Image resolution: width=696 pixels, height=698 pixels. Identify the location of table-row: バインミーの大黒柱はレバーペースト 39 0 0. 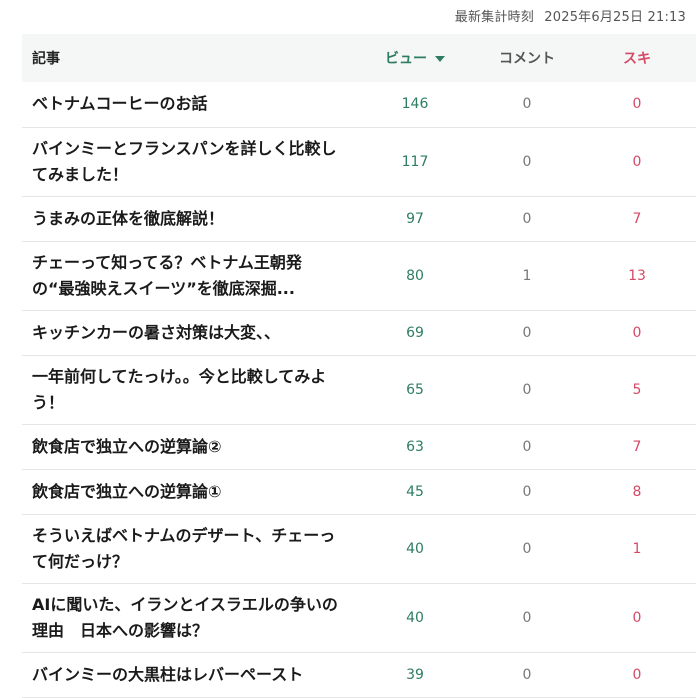
(359, 674).